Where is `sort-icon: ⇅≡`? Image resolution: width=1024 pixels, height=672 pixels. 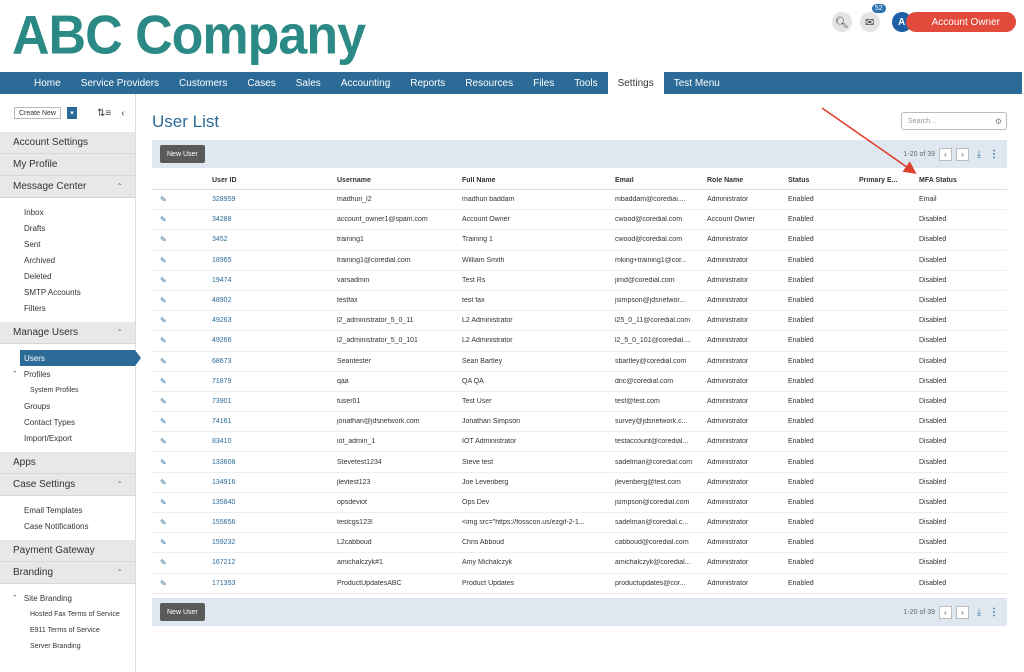
sort-icon: ⇅≡ is located at coordinates (104, 113).